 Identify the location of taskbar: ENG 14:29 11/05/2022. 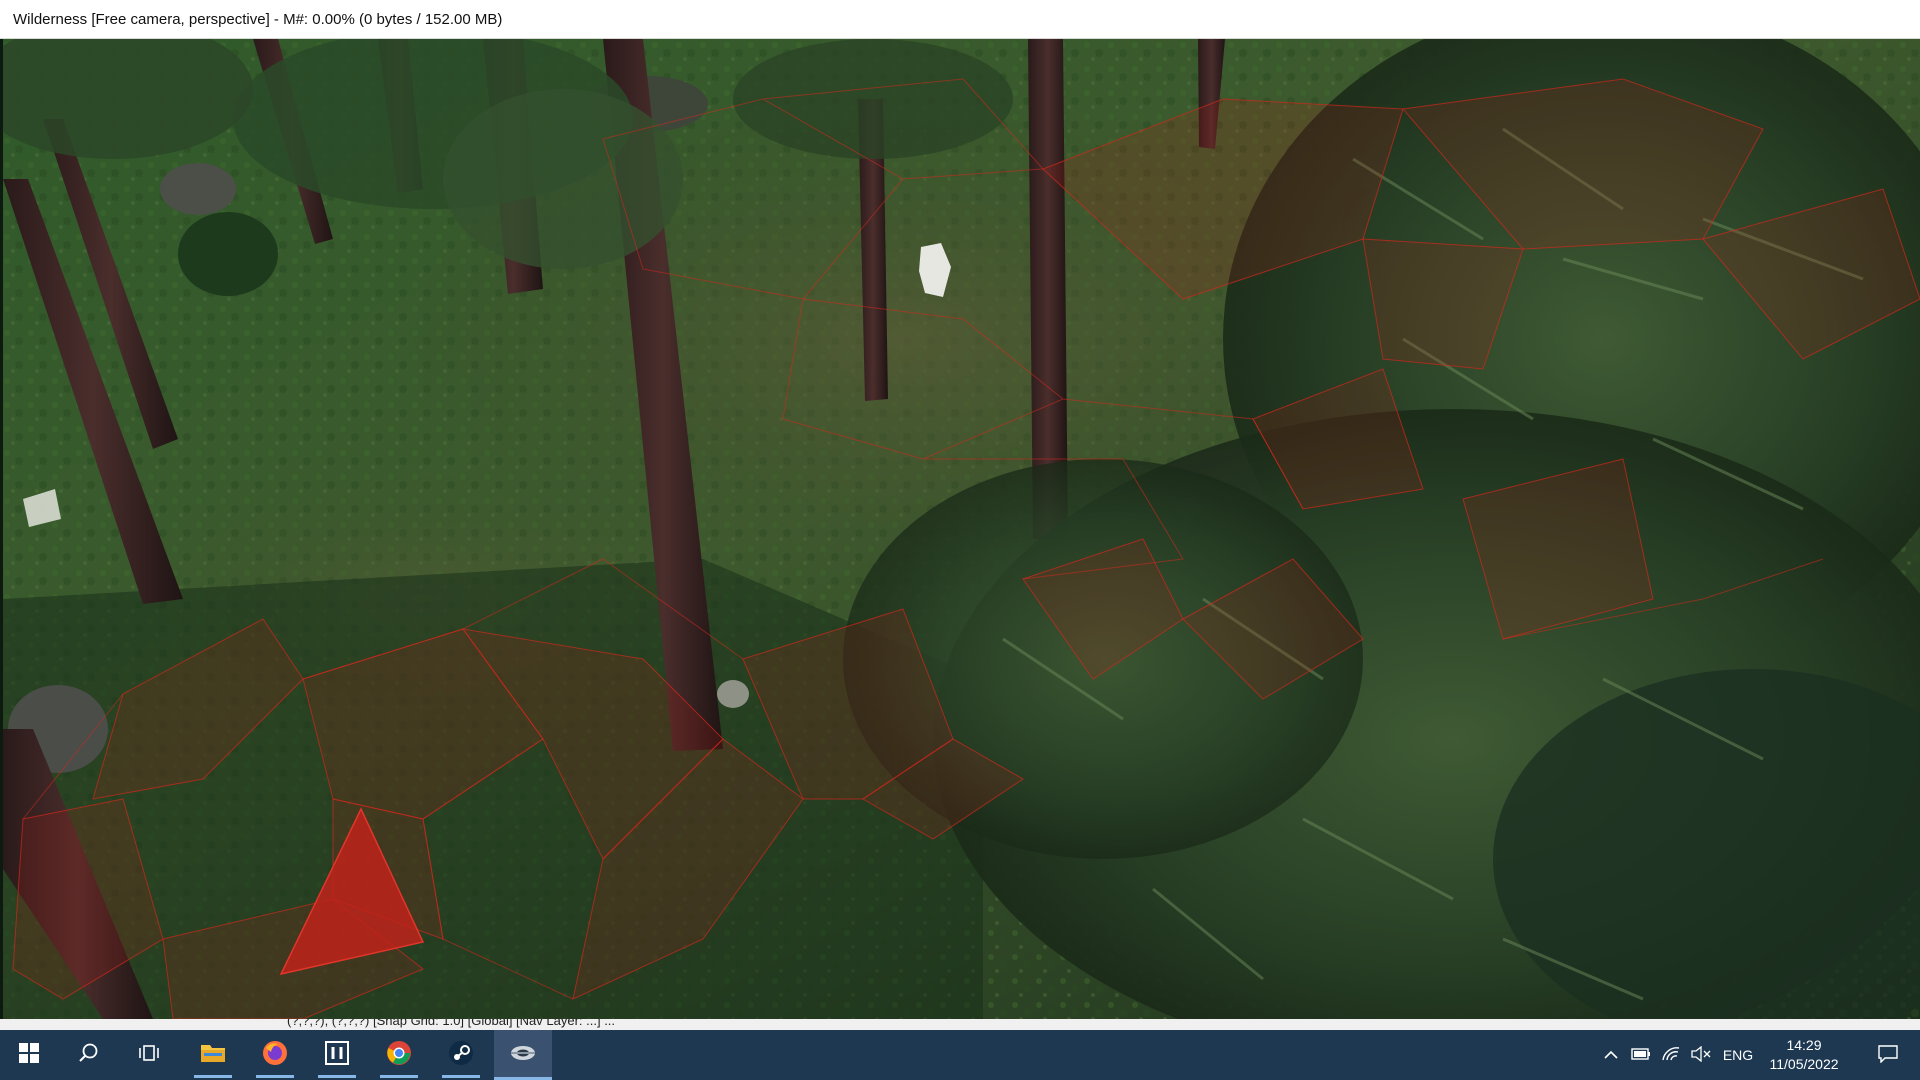
(960, 1055).